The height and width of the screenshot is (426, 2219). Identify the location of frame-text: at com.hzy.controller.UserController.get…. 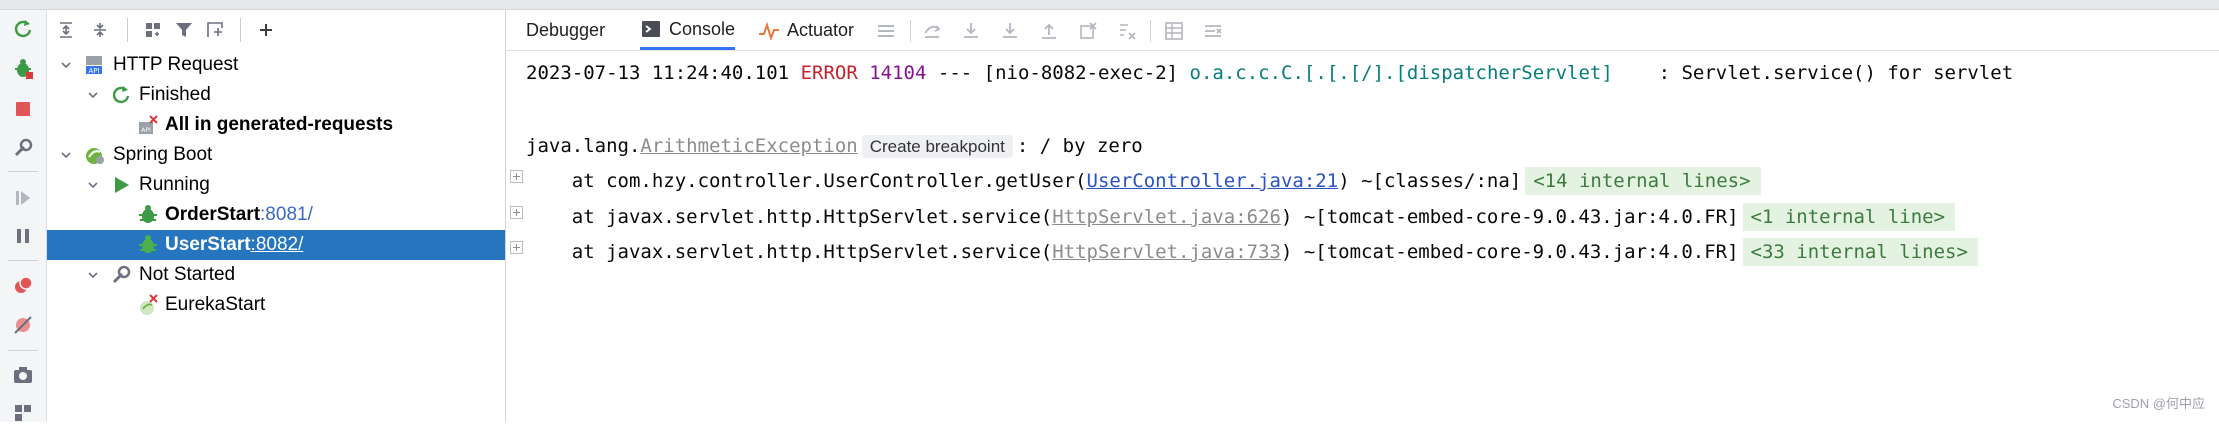
(806, 181).